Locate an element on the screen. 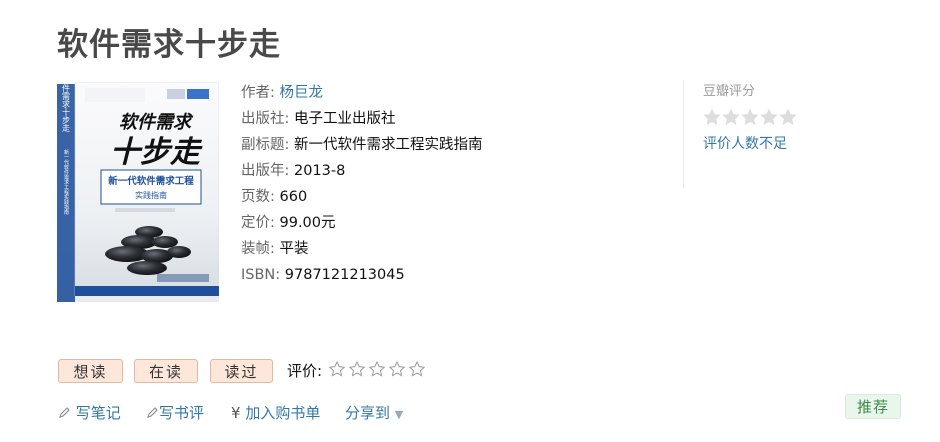 This screenshot has width=940, height=442. subtitle-label: 副标题: is located at coordinates (265, 145).